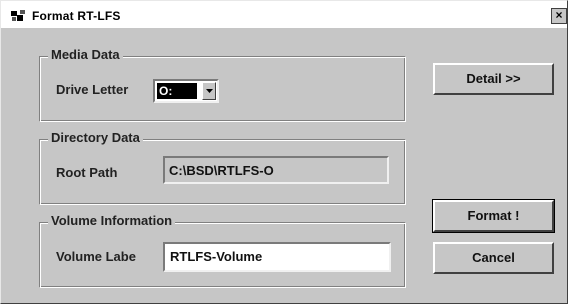 The height and width of the screenshot is (304, 568). What do you see at coordinates (92, 89) in the screenshot?
I see `drive-letter-label: Drive Letter` at bounding box center [92, 89].